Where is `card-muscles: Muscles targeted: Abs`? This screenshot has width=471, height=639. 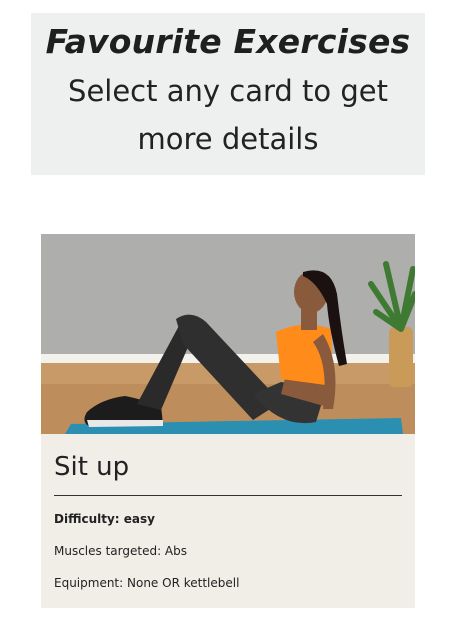
card-muscles: Muscles targeted: Abs is located at coordinates (121, 551).